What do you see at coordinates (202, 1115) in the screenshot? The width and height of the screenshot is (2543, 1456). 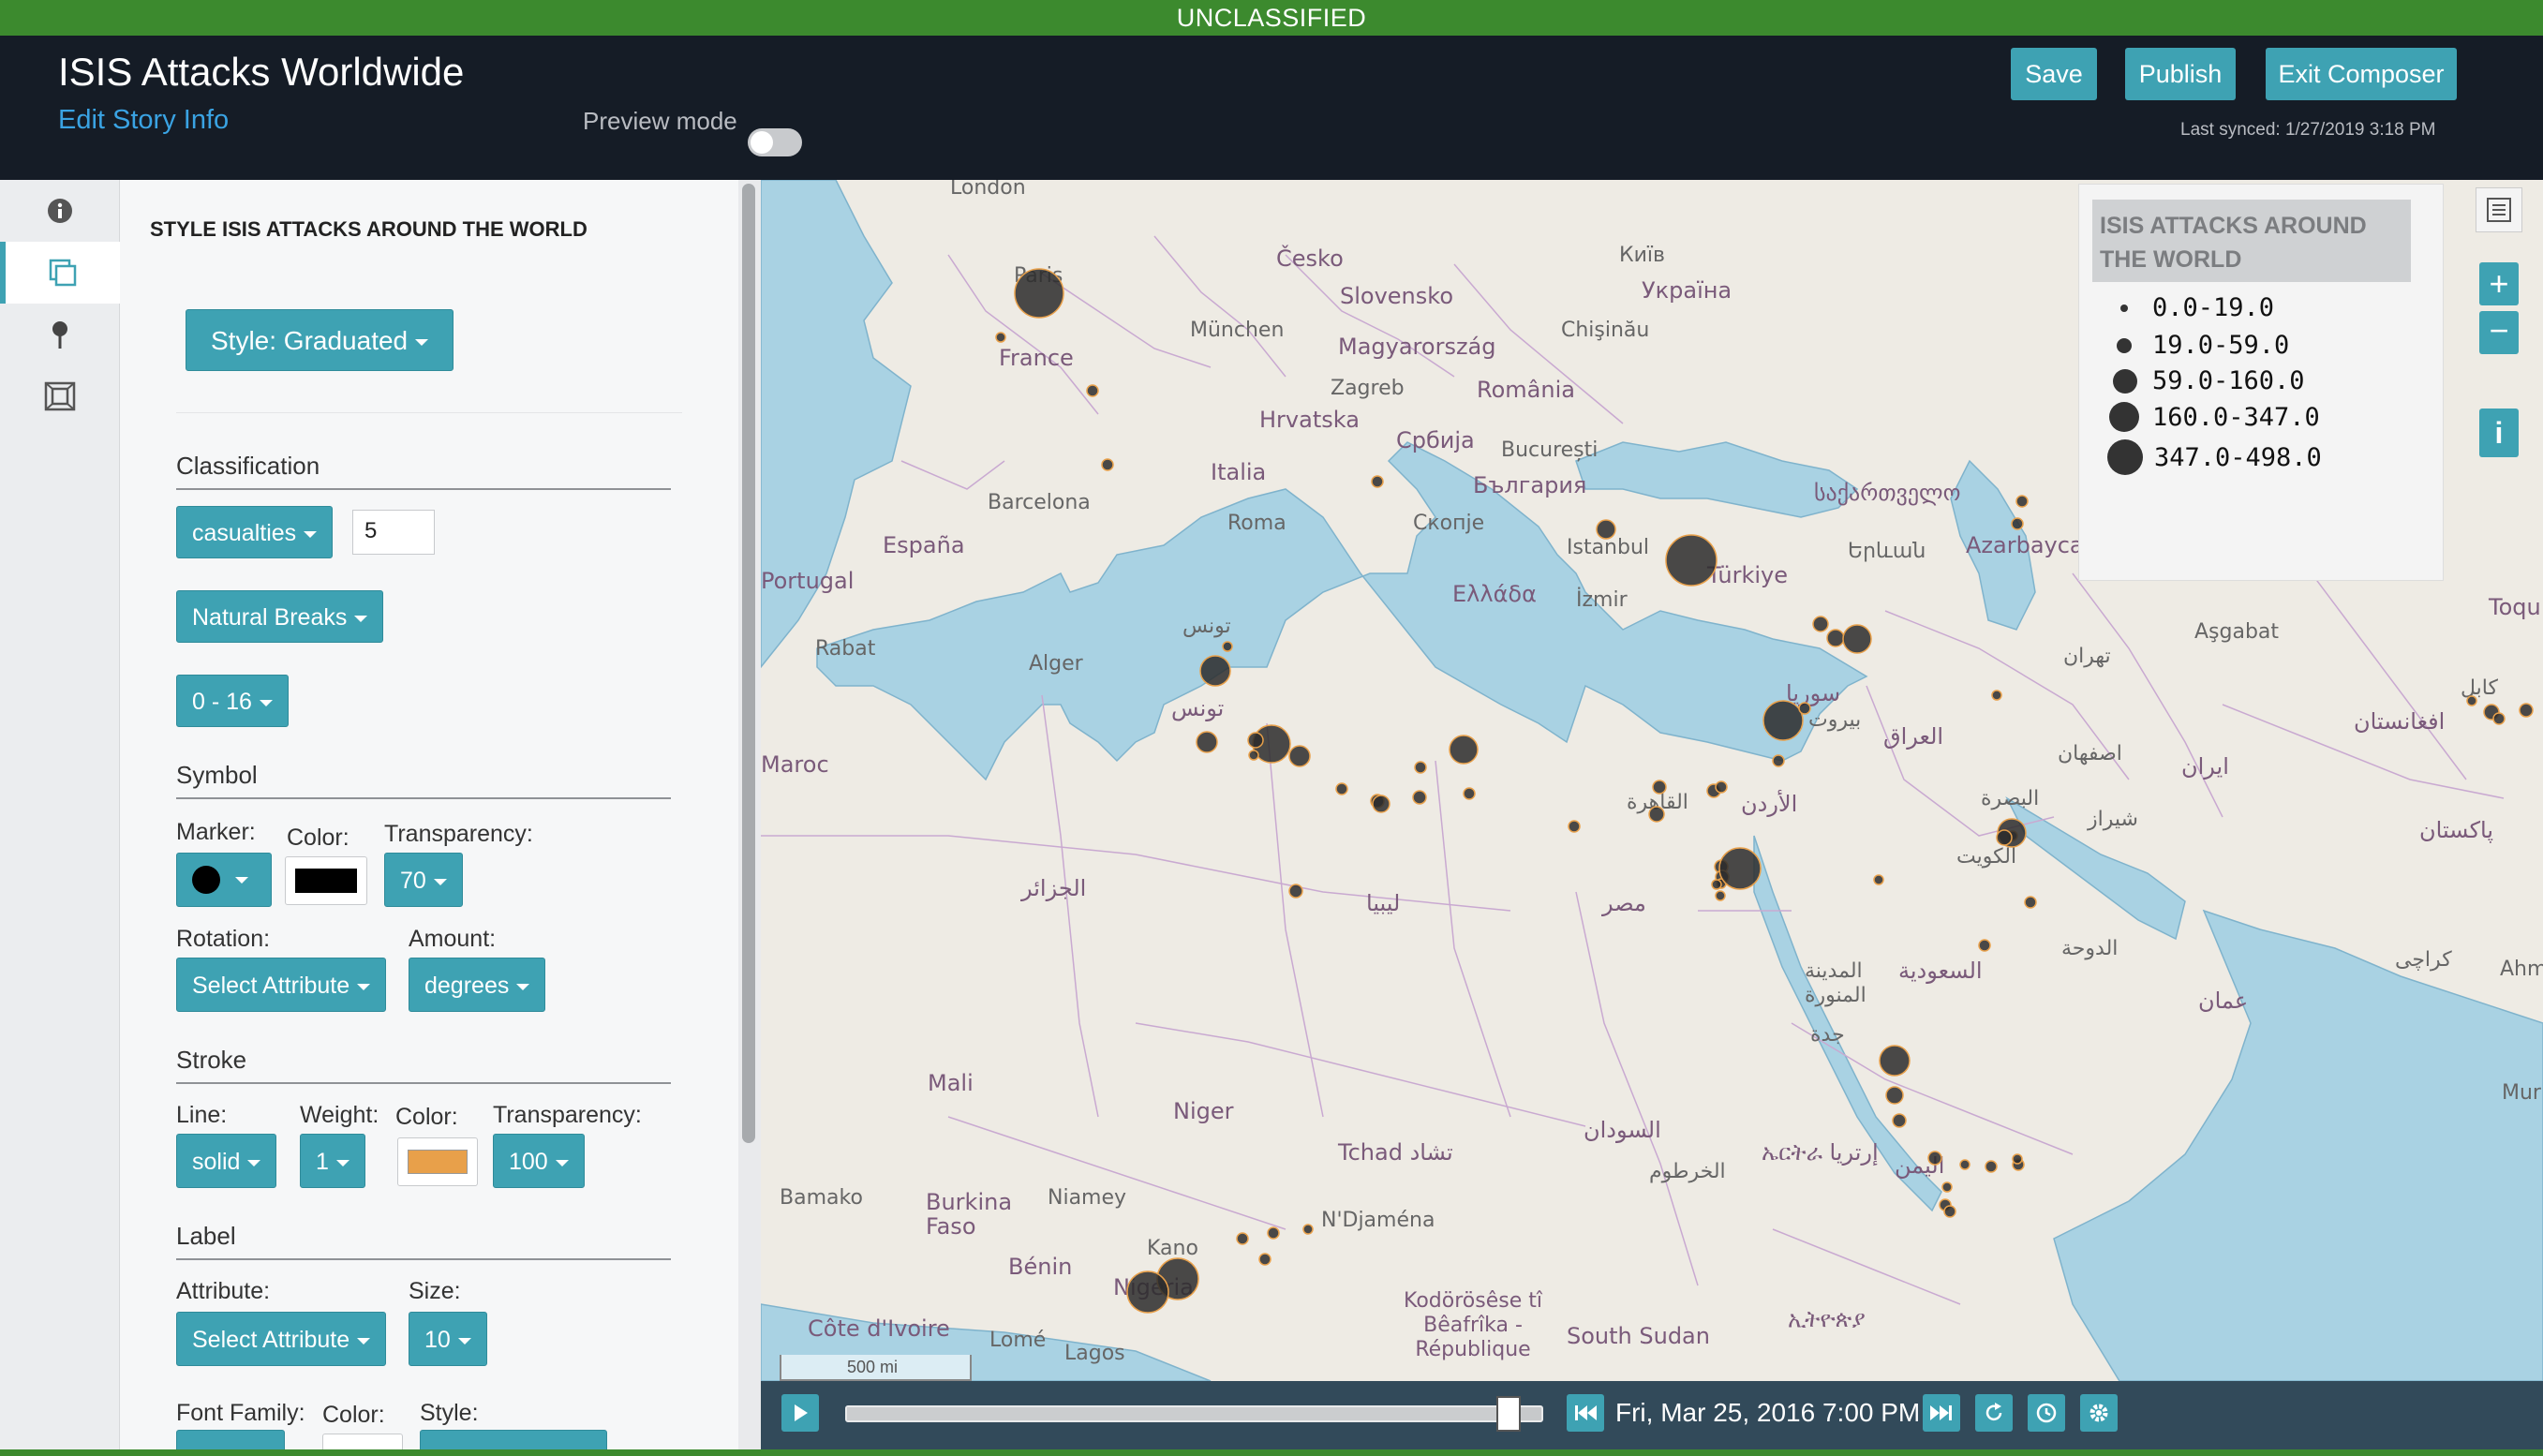 I see `stroke-line-label: Line:` at bounding box center [202, 1115].